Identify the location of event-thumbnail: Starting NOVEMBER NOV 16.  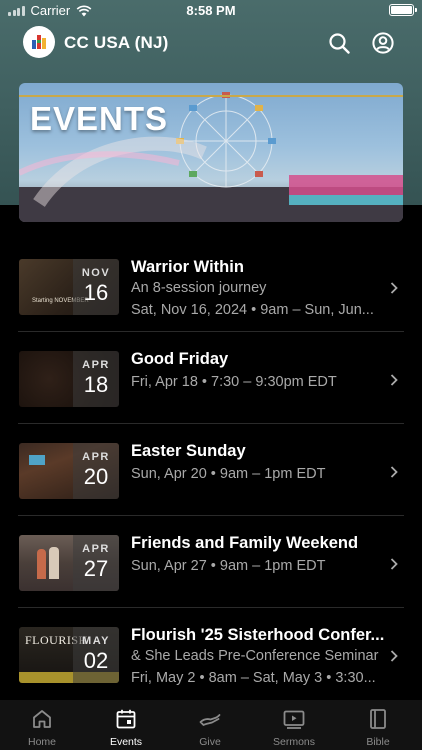
(69, 287).